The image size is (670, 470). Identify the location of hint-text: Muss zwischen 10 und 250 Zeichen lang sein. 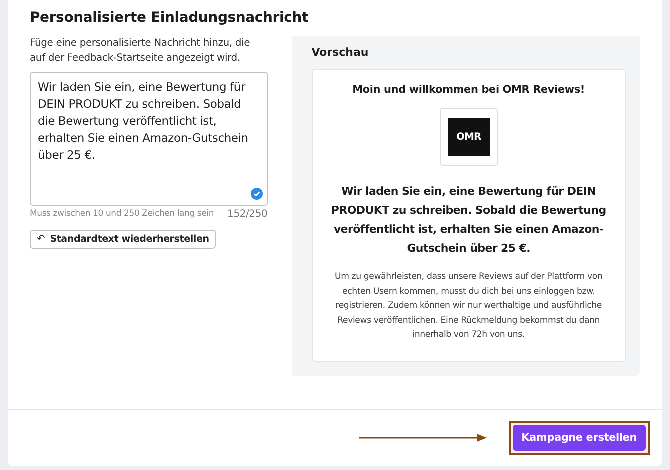
(122, 214).